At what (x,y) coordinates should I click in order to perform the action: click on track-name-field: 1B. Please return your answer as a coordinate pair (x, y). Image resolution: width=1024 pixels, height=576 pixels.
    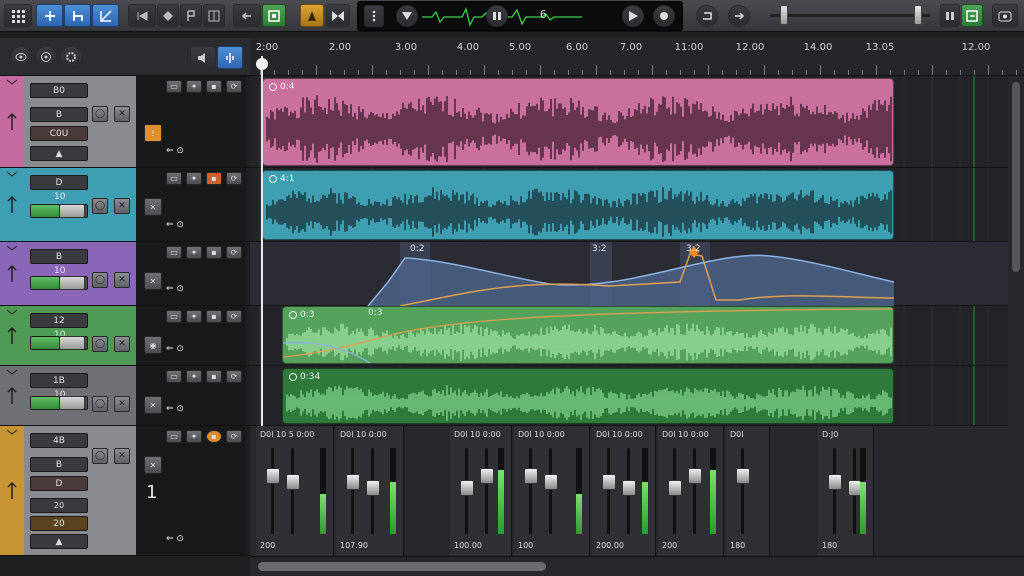
    Looking at the image, I should click on (59, 380).